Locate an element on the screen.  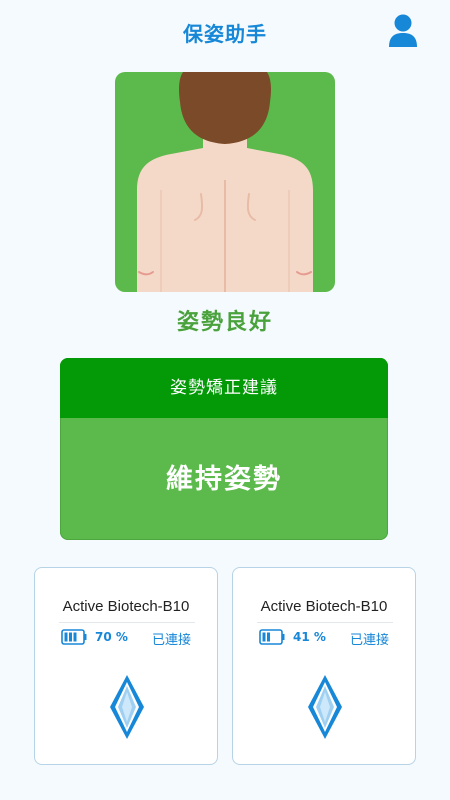
battery-percent: 41 % is located at coordinates (309, 637).